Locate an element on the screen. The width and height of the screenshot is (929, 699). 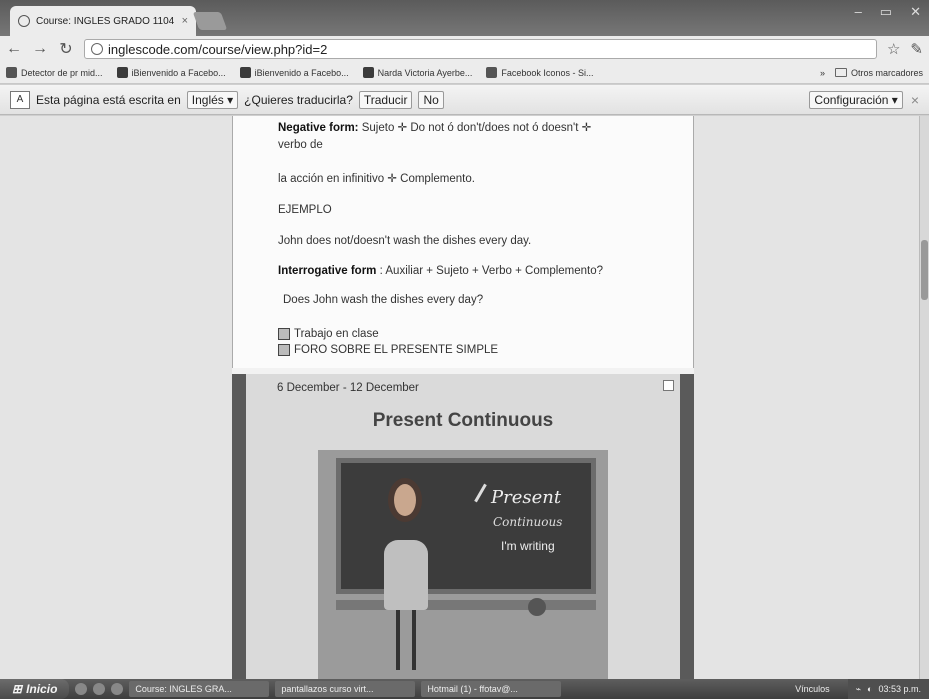
forum-icon is located at coordinates (284, 350).